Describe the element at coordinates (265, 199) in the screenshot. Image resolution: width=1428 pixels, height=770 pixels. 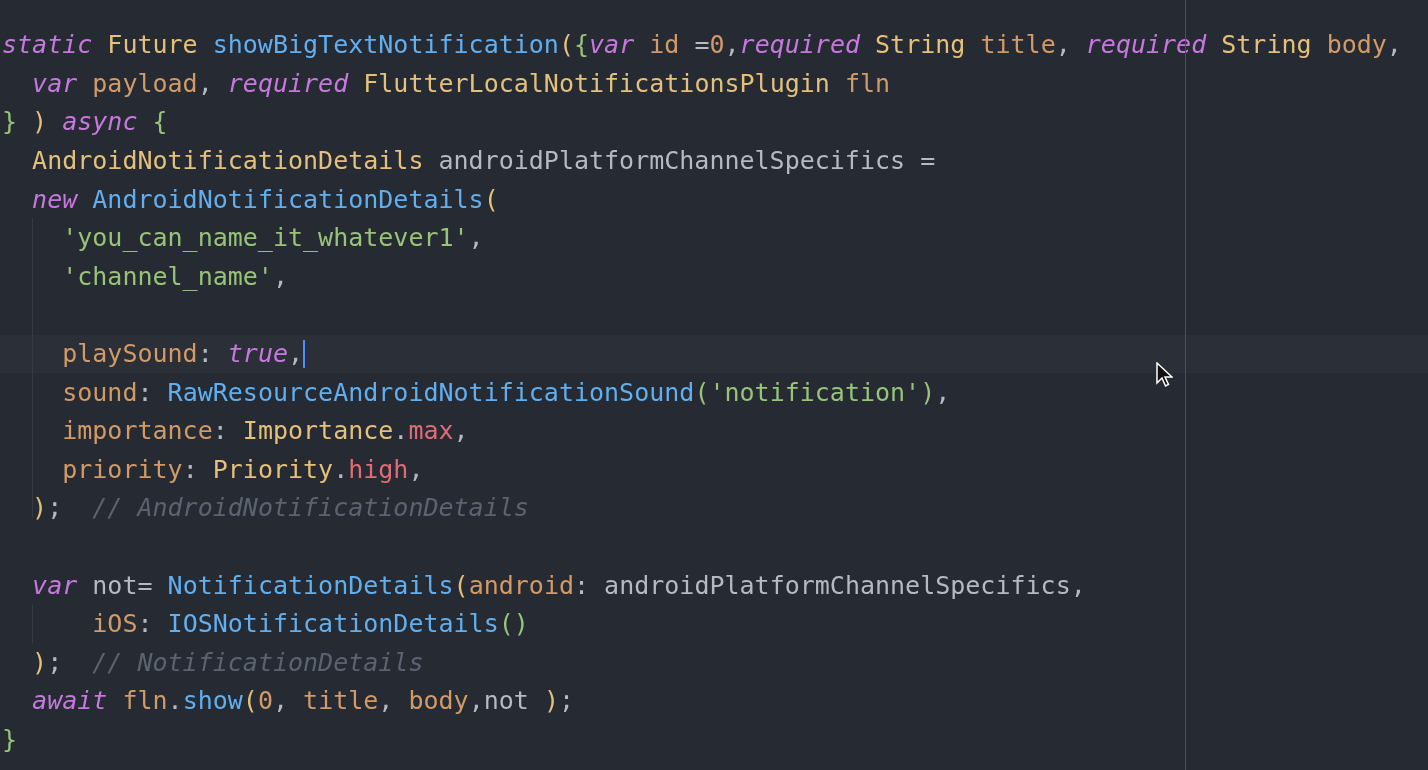
I see `code-line: new AndroidNotificationDetails(` at that location.